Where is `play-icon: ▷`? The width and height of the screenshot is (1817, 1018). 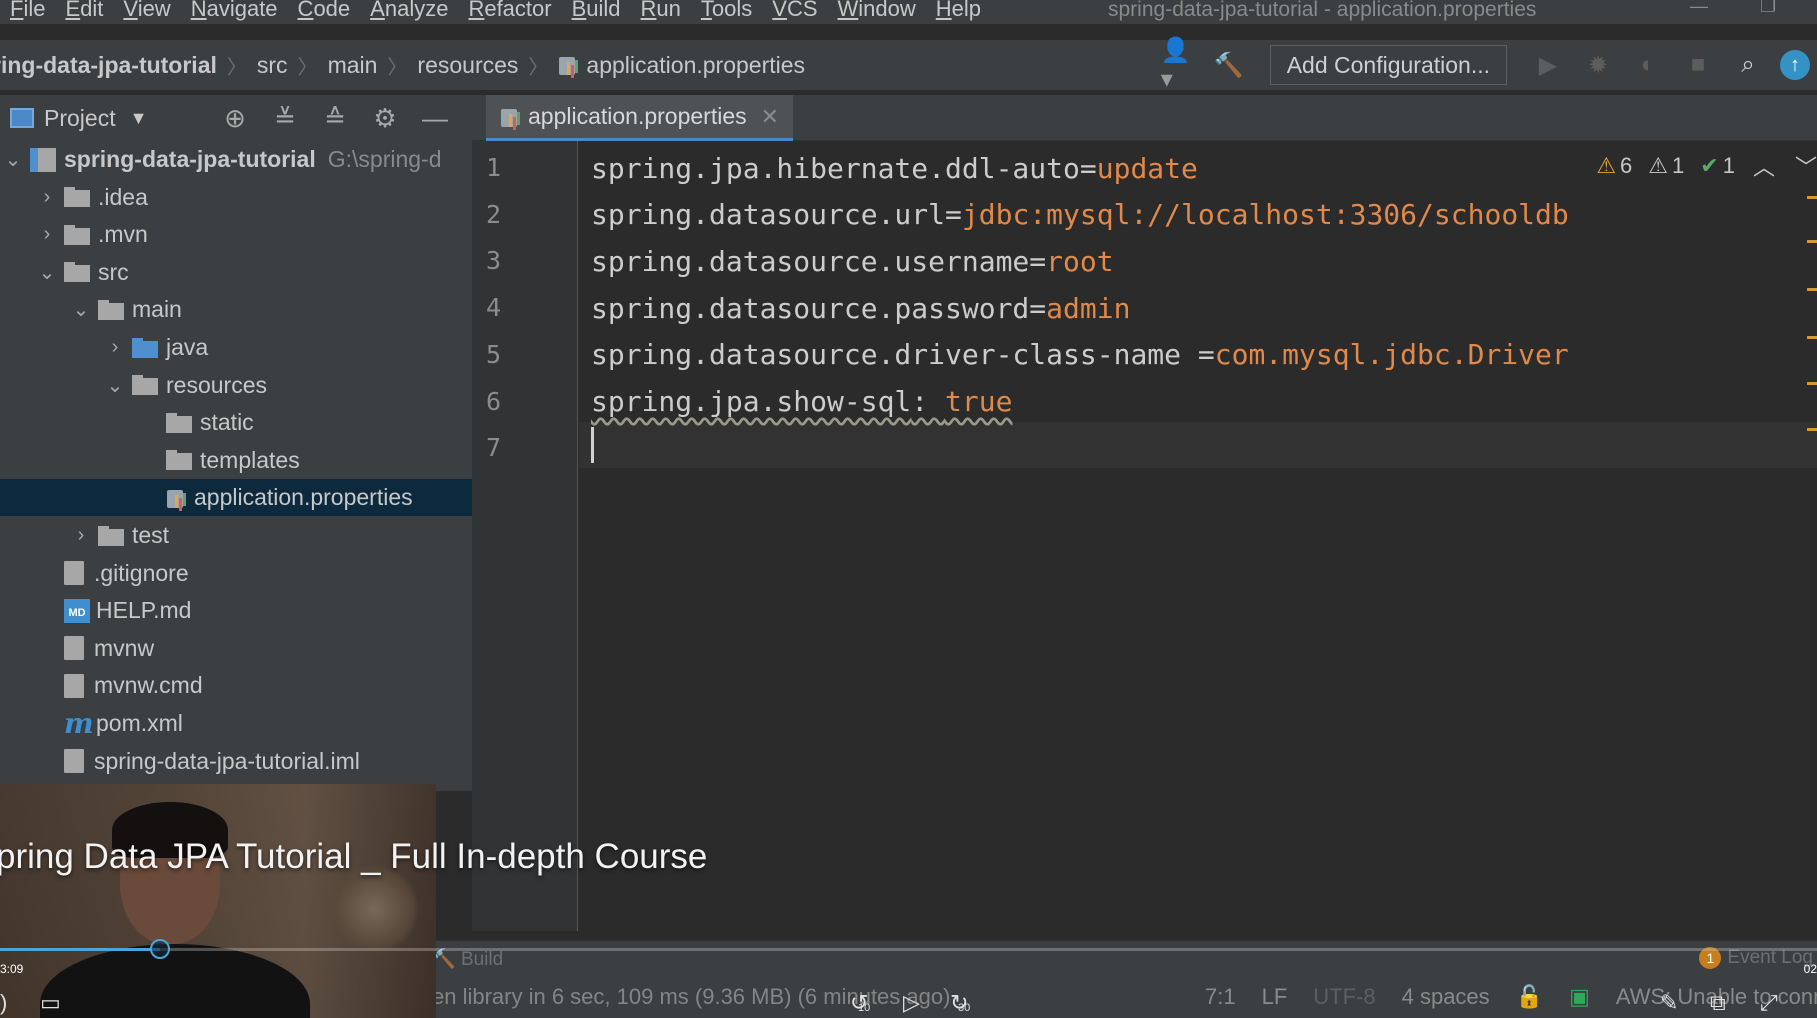 play-icon: ▷ is located at coordinates (911, 1003).